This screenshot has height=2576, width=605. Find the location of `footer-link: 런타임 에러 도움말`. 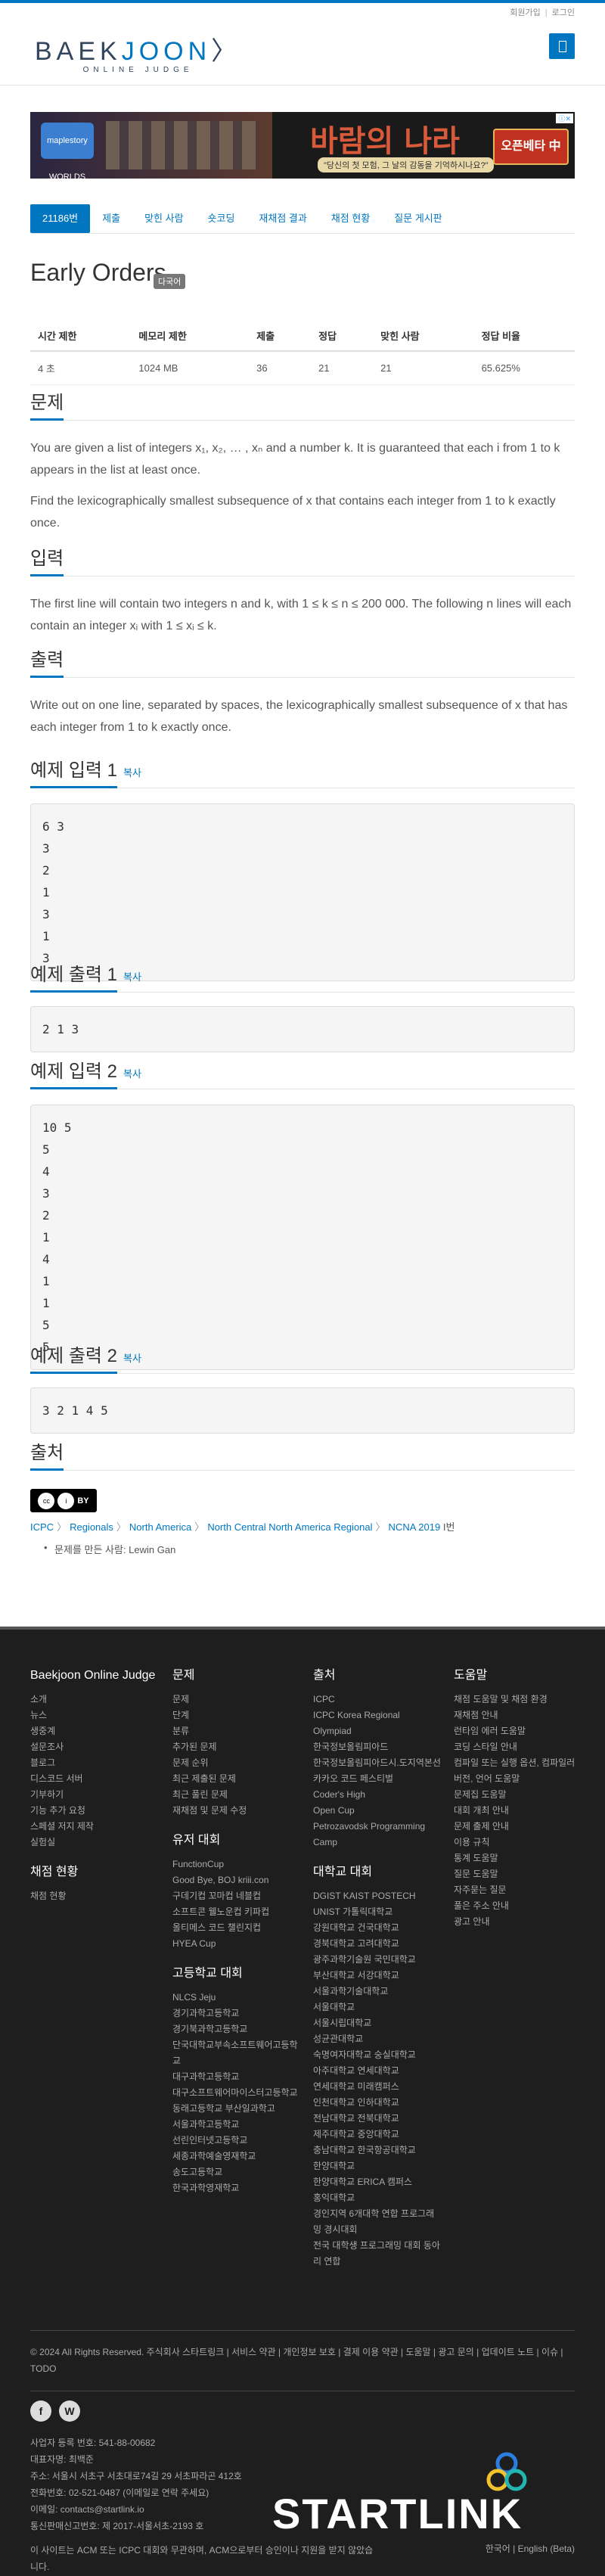

footer-link: 런타임 에러 도움말 is located at coordinates (518, 1731).